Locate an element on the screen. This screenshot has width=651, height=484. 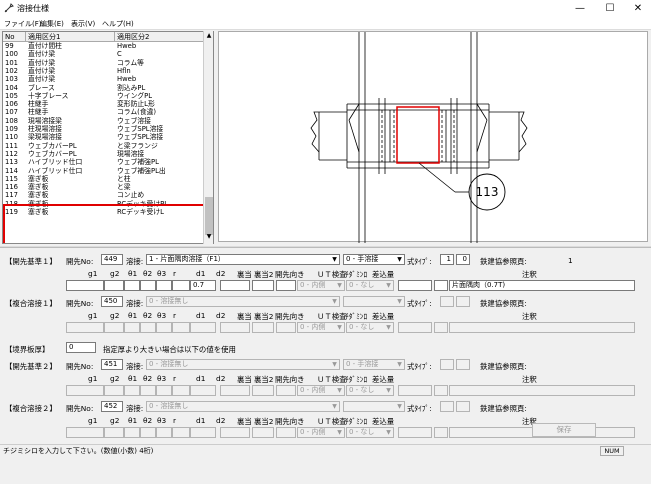
formula-type-input1: 1 is located at coordinates (447, 259).